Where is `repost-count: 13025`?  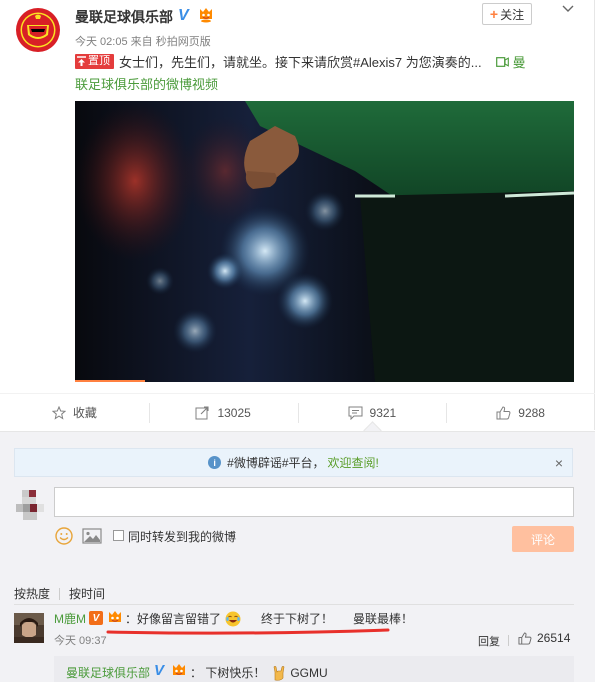 repost-count: 13025 is located at coordinates (234, 412).